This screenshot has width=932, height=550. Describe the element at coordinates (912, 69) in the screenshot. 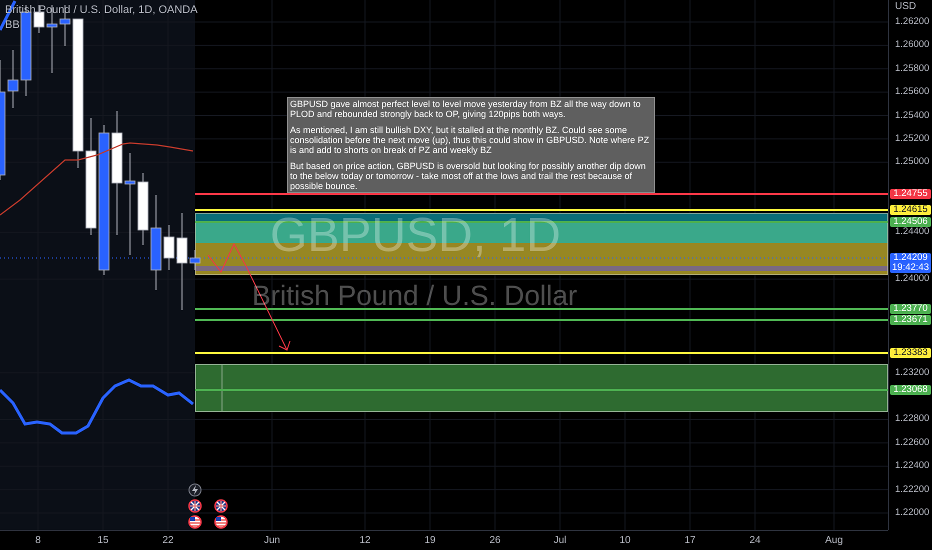

I see `price-tick: 1.25800` at that location.